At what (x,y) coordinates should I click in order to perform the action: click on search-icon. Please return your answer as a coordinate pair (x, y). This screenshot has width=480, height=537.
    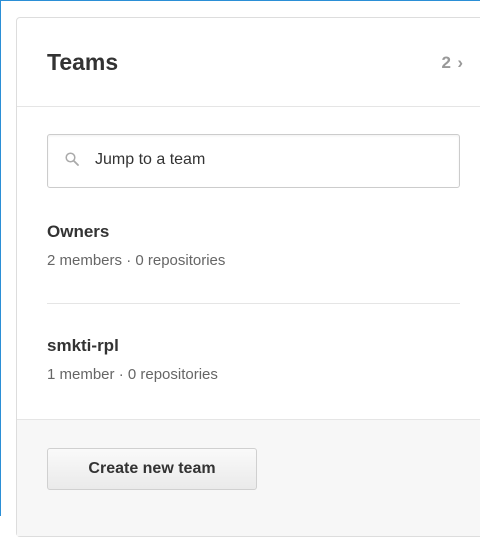
    Looking at the image, I should click on (72, 159).